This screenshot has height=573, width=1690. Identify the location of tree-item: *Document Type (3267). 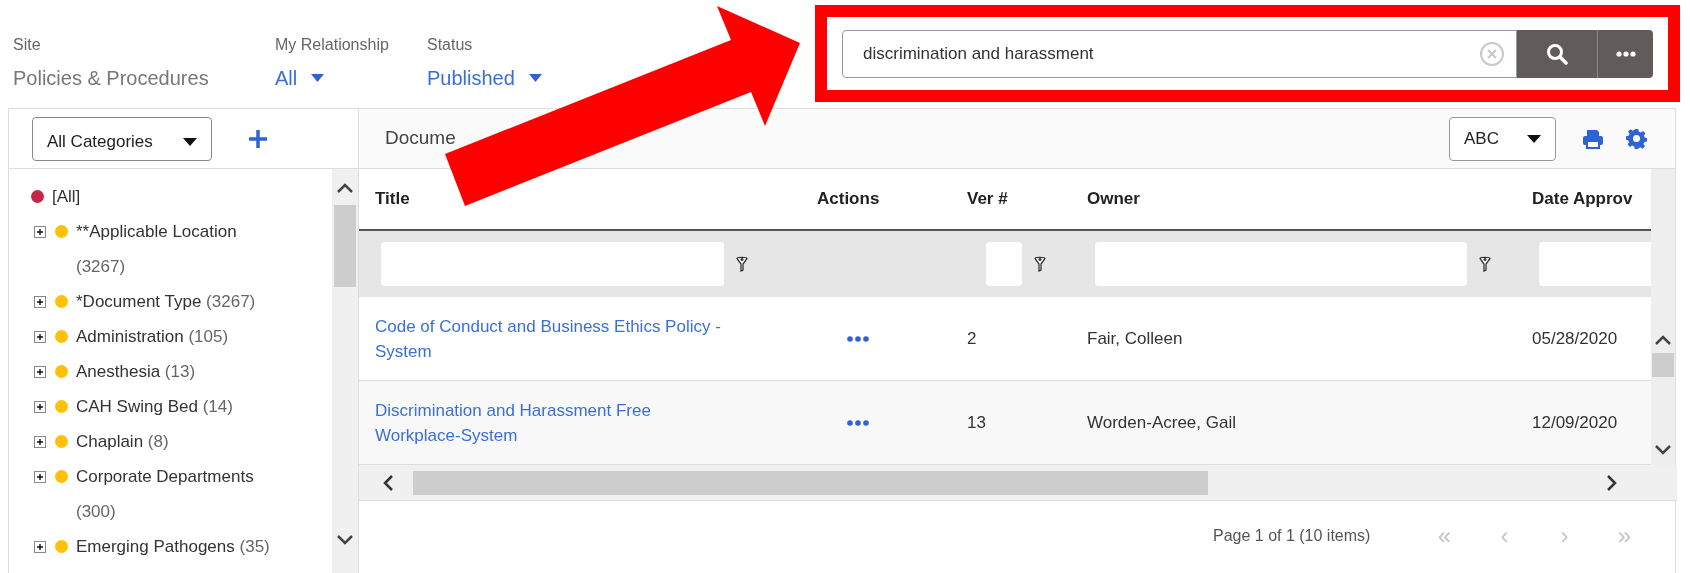
(166, 301).